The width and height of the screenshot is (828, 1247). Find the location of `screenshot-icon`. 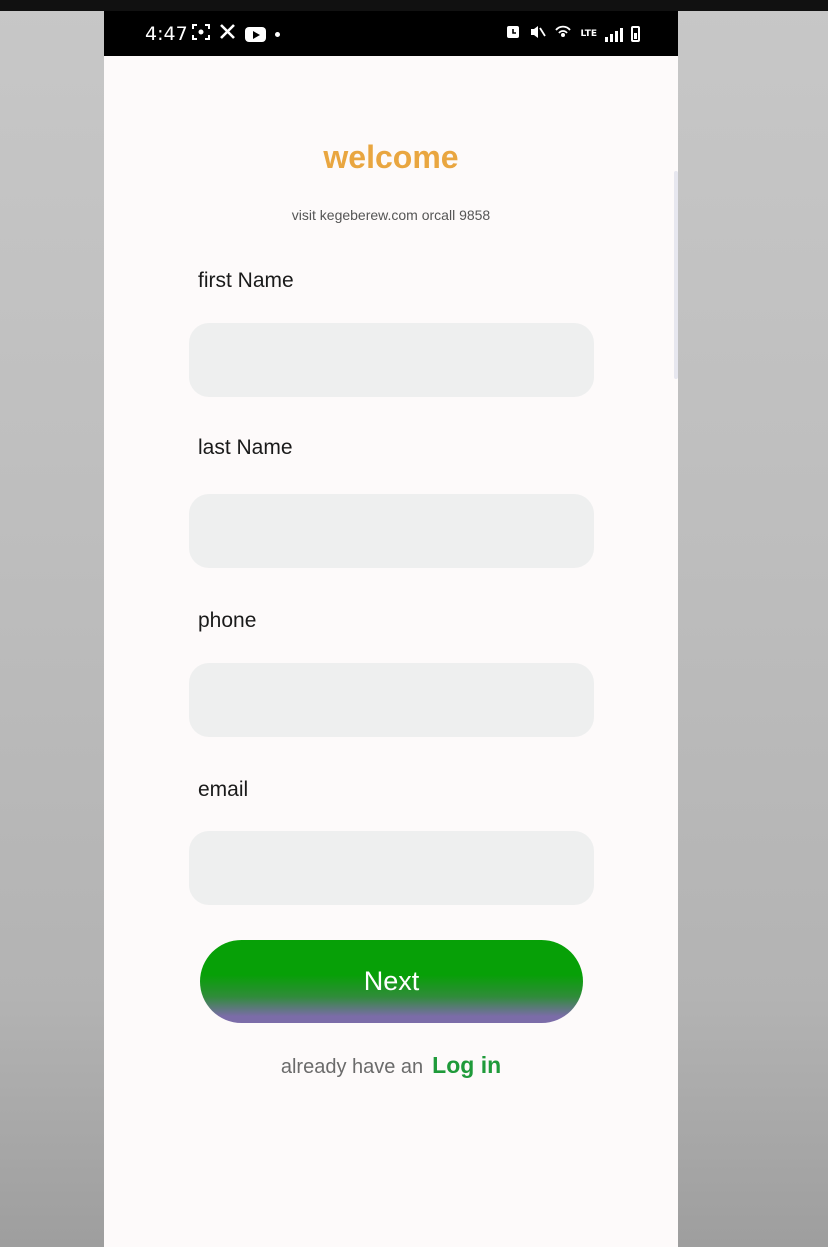

screenshot-icon is located at coordinates (201, 34).